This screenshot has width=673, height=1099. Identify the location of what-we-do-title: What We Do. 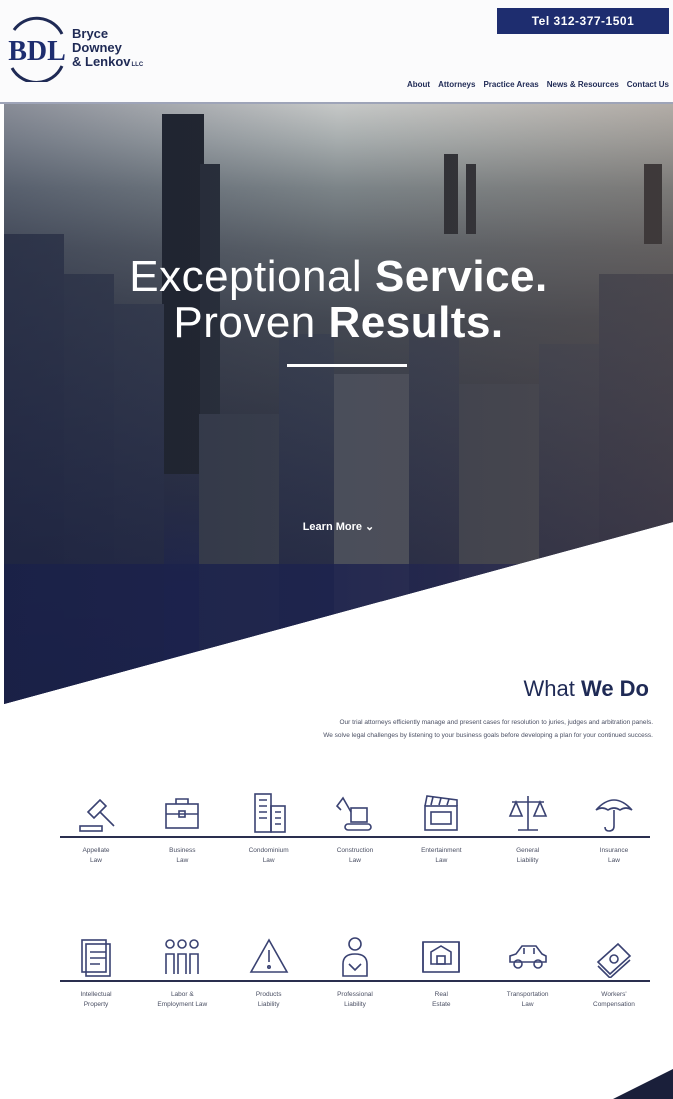
(586, 689).